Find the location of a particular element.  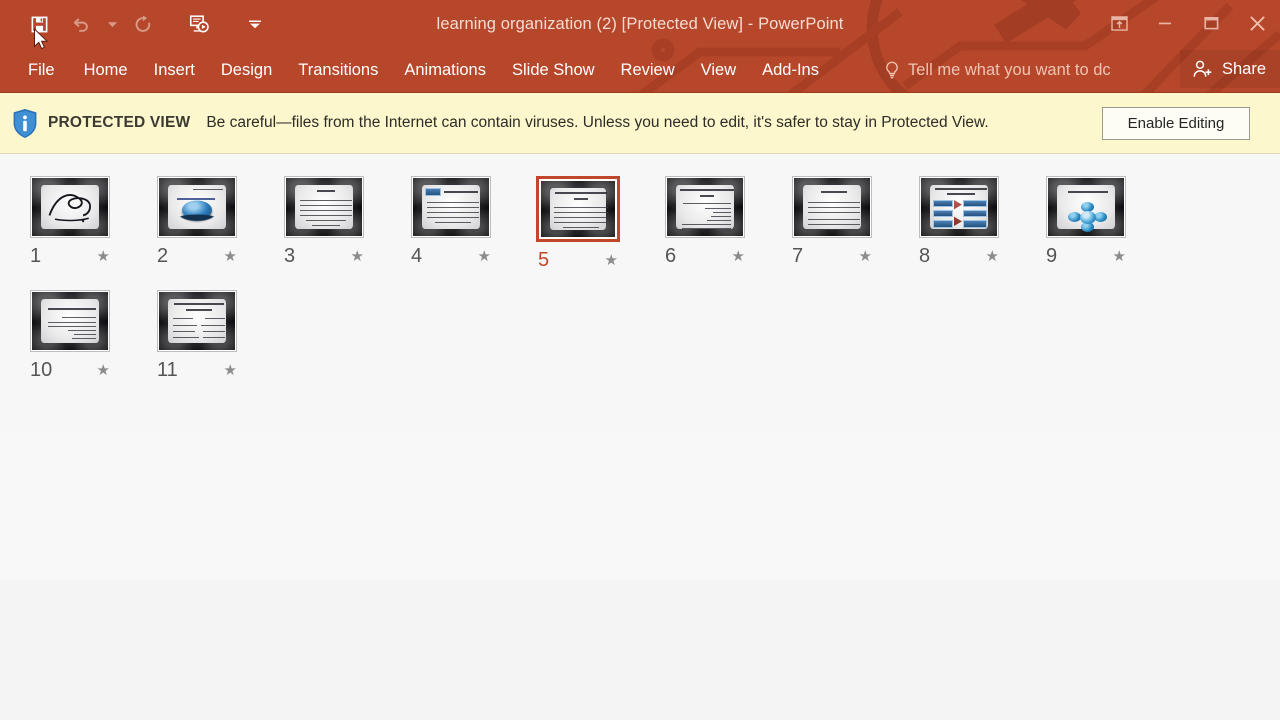

tab-transitions: Transitions is located at coordinates (338, 70).